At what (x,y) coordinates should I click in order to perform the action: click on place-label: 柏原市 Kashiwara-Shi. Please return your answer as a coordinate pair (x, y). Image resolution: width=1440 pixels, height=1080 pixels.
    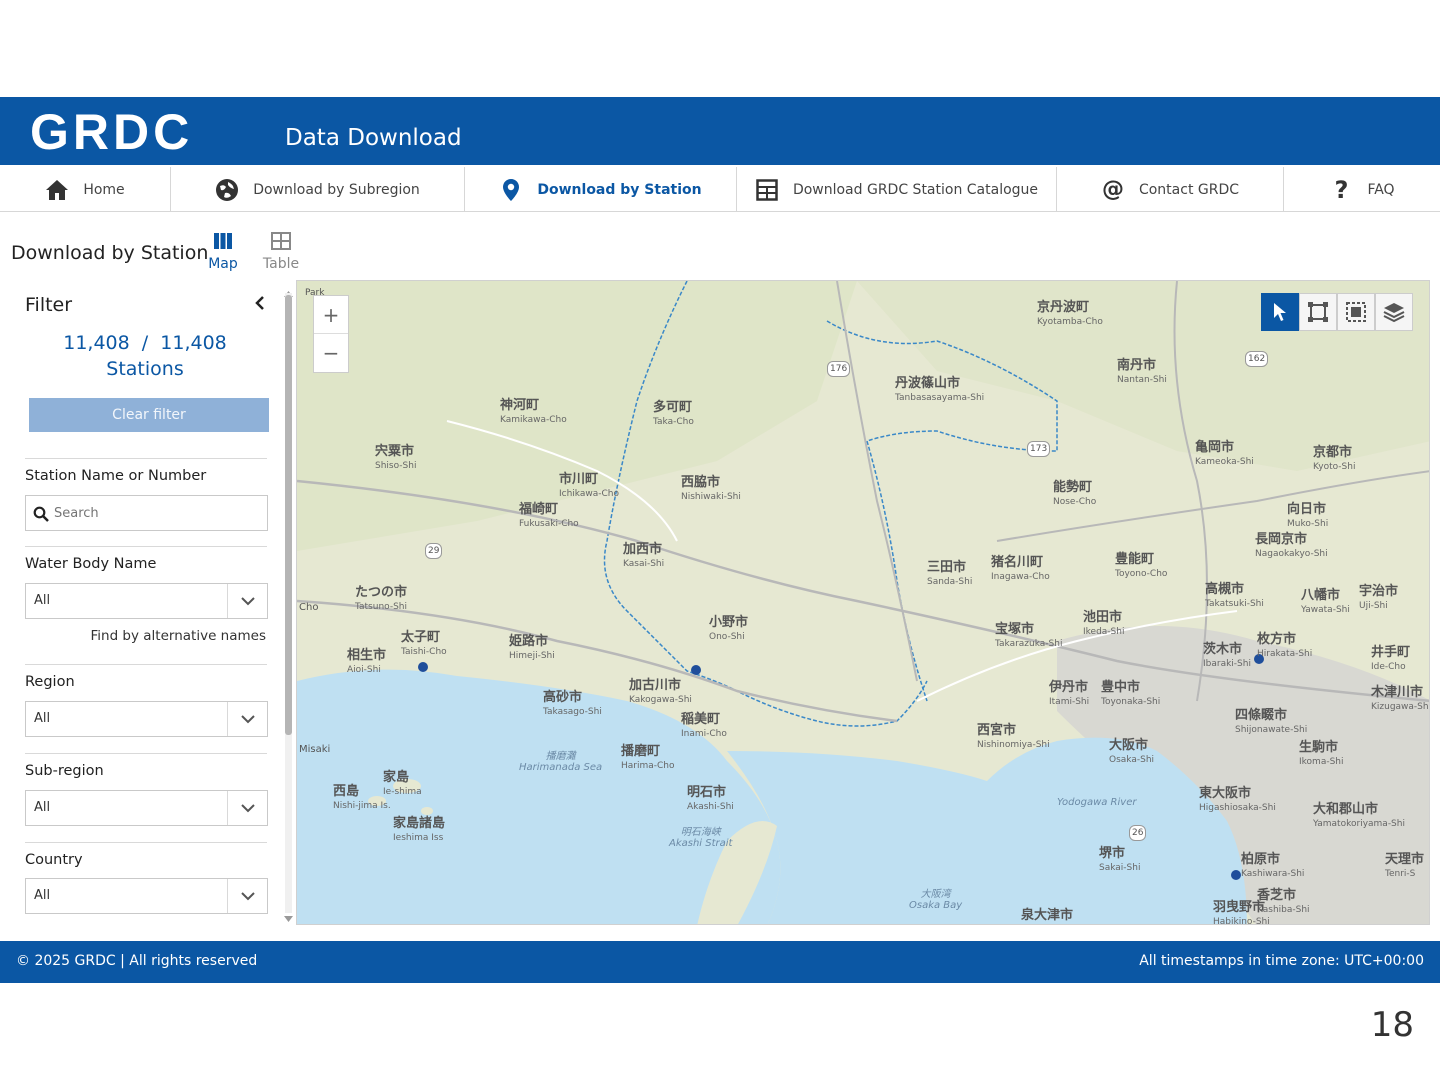
    Looking at the image, I should click on (1273, 866).